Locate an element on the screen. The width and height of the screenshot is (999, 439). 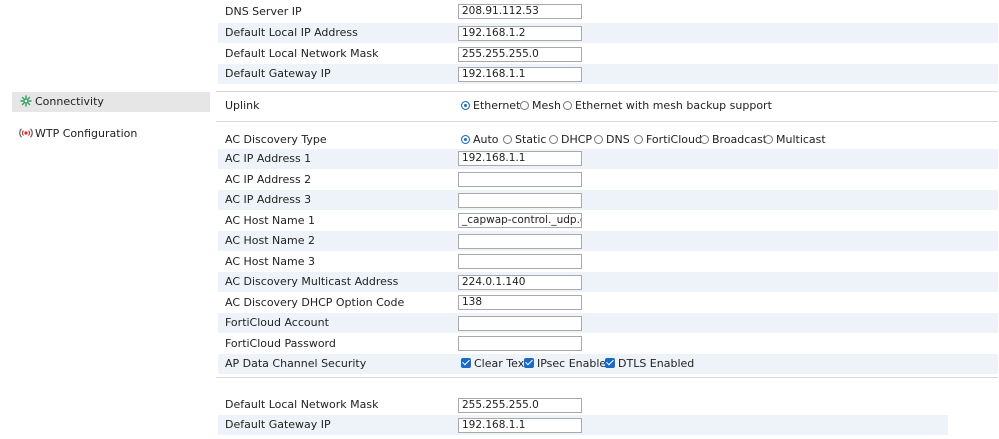
setting-row-ac-host-2: AC Host Name 2 is located at coordinates (608, 241).